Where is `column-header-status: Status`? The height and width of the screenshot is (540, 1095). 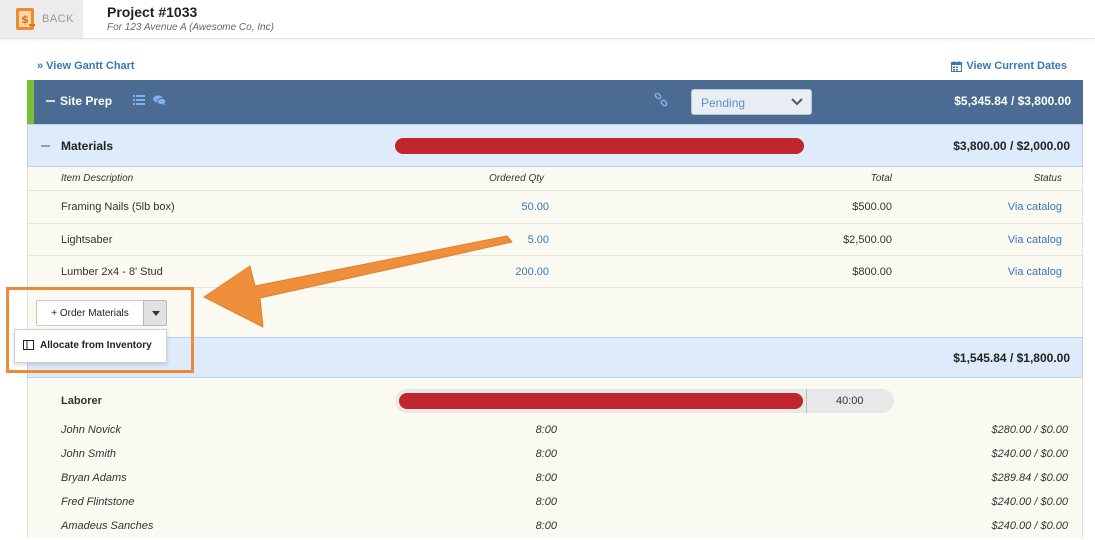
column-header-status: Status is located at coordinates (1047, 178).